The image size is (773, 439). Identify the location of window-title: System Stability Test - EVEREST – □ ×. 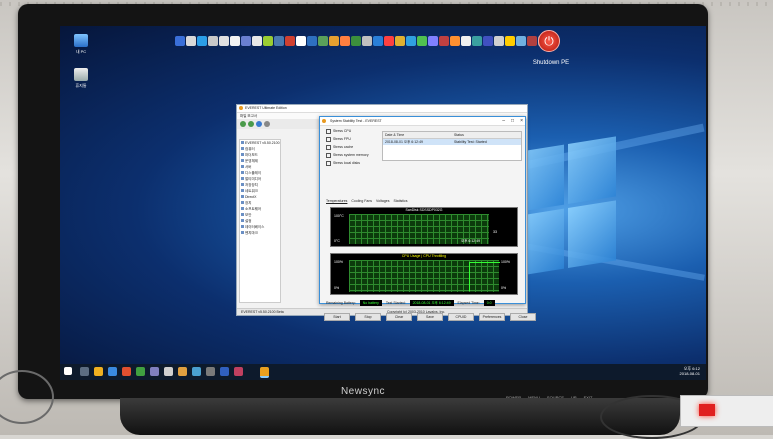
(422, 121).